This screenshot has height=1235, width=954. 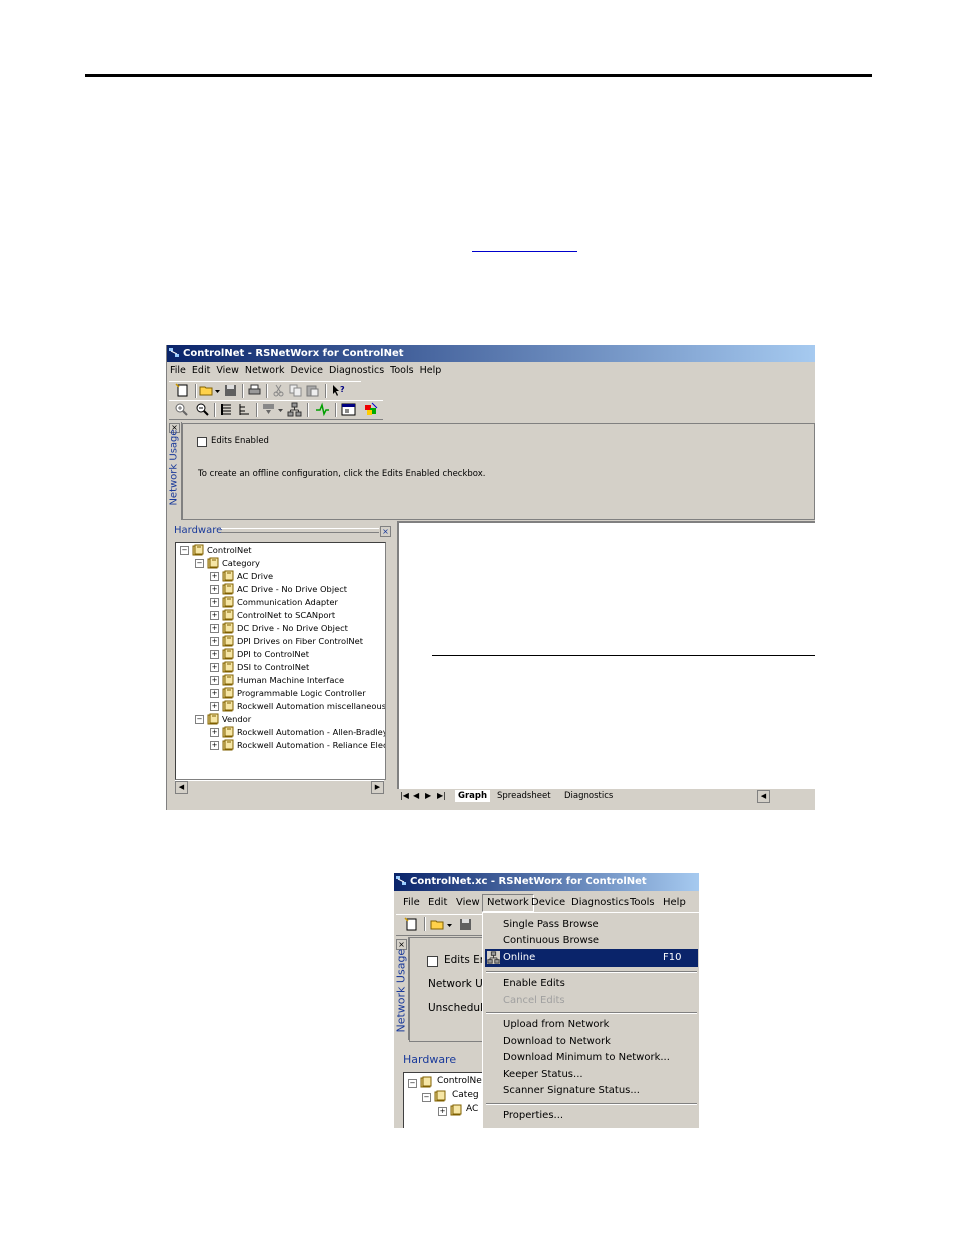 I want to click on menu-item-download-to-network: Download to Network, so click(x=557, y=1042).